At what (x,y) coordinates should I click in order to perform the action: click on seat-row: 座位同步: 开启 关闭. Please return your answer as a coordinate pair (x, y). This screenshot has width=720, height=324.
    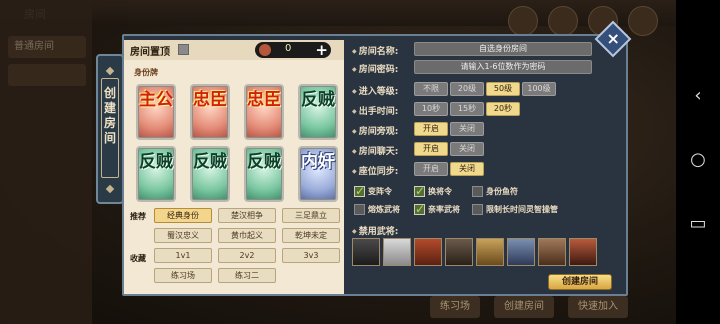
    Looking at the image, I should click on (487, 170).